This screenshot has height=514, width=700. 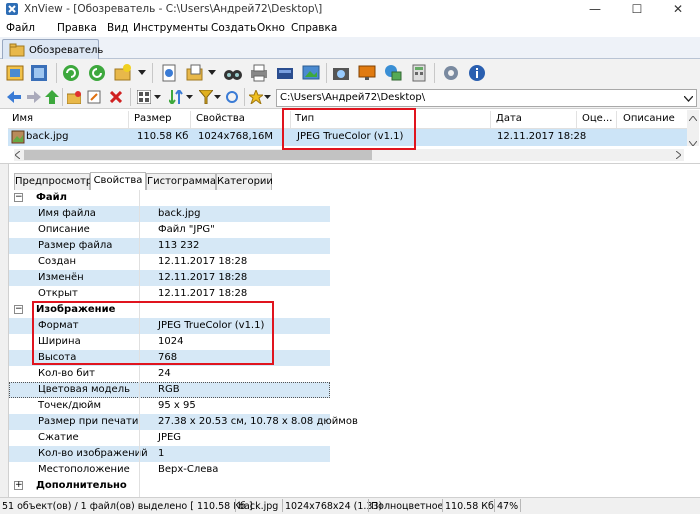 I want to click on tab-properties: Свойства, so click(x=118, y=181).